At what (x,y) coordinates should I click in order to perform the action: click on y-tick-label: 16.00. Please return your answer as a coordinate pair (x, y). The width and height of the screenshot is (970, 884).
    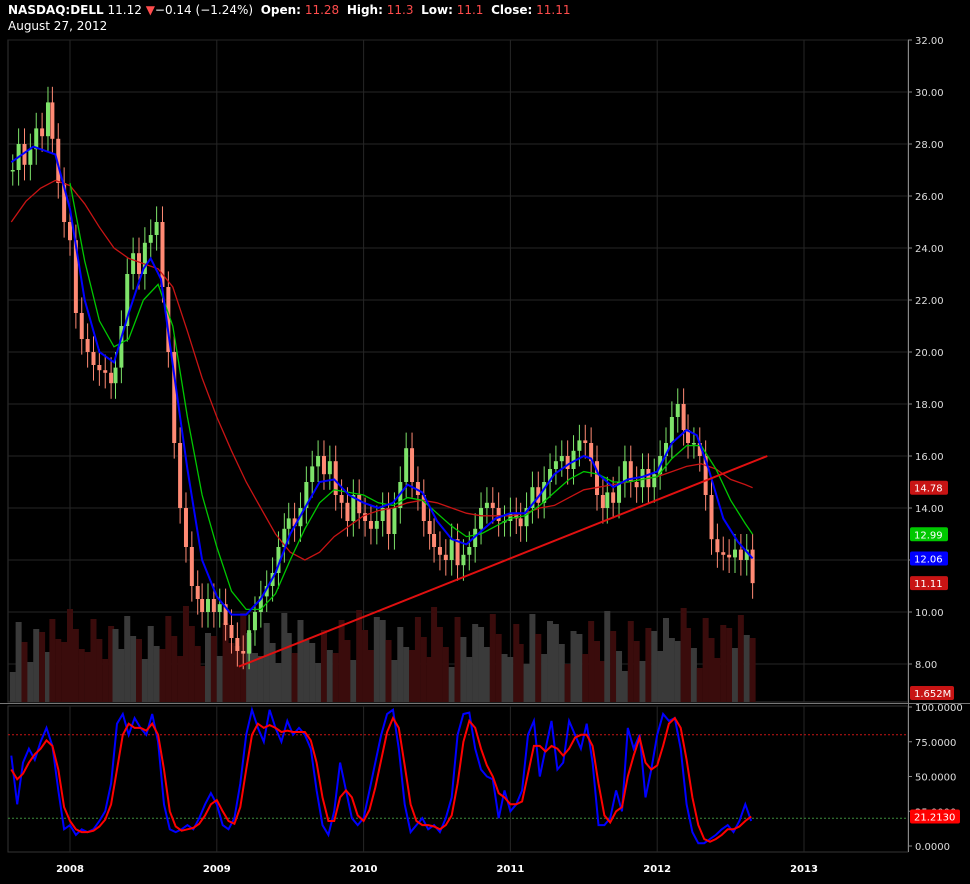
    Looking at the image, I should click on (929, 457).